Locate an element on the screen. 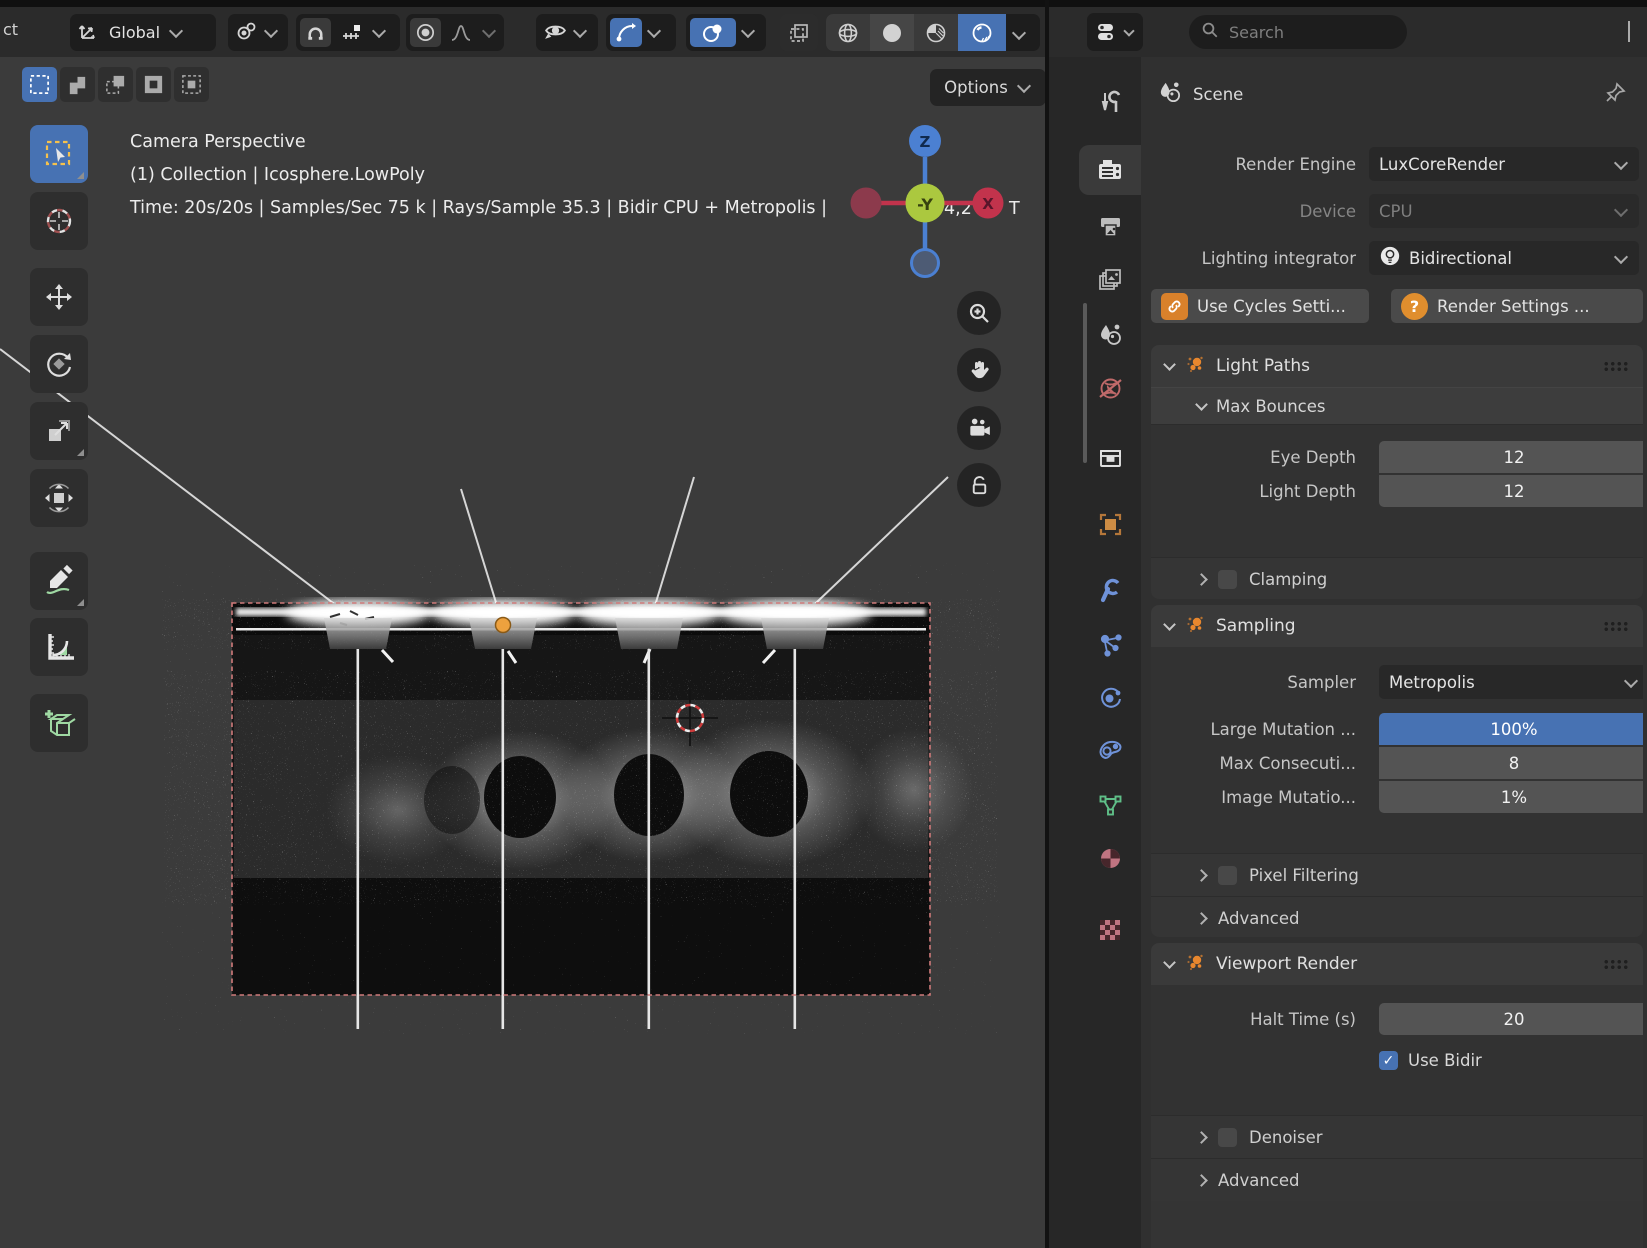  lighting-integrator-label: Lighting integrator is located at coordinates (1278, 258).